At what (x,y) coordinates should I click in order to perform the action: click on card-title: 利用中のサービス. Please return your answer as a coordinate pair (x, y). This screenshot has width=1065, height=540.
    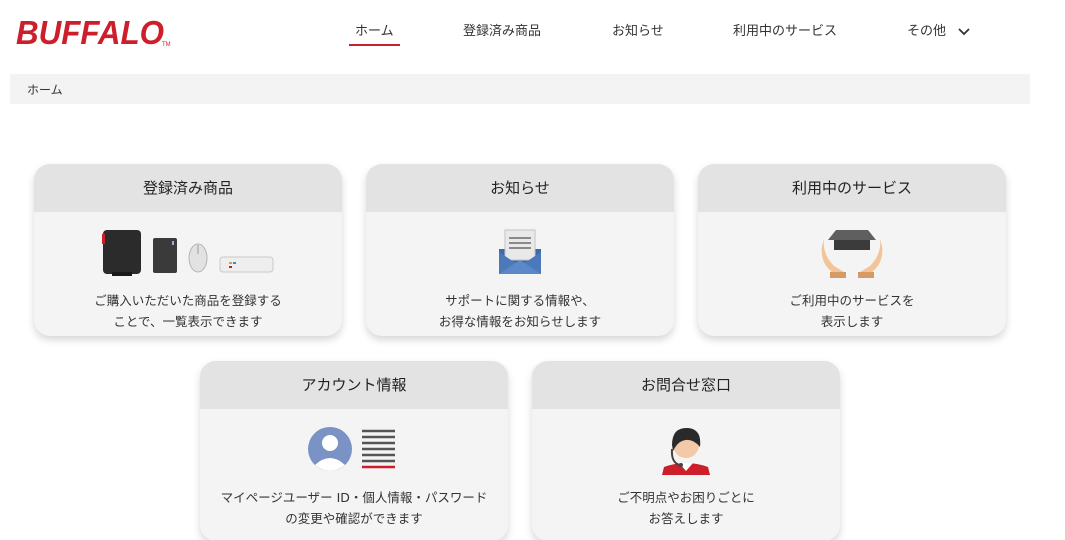
    Looking at the image, I should click on (852, 188).